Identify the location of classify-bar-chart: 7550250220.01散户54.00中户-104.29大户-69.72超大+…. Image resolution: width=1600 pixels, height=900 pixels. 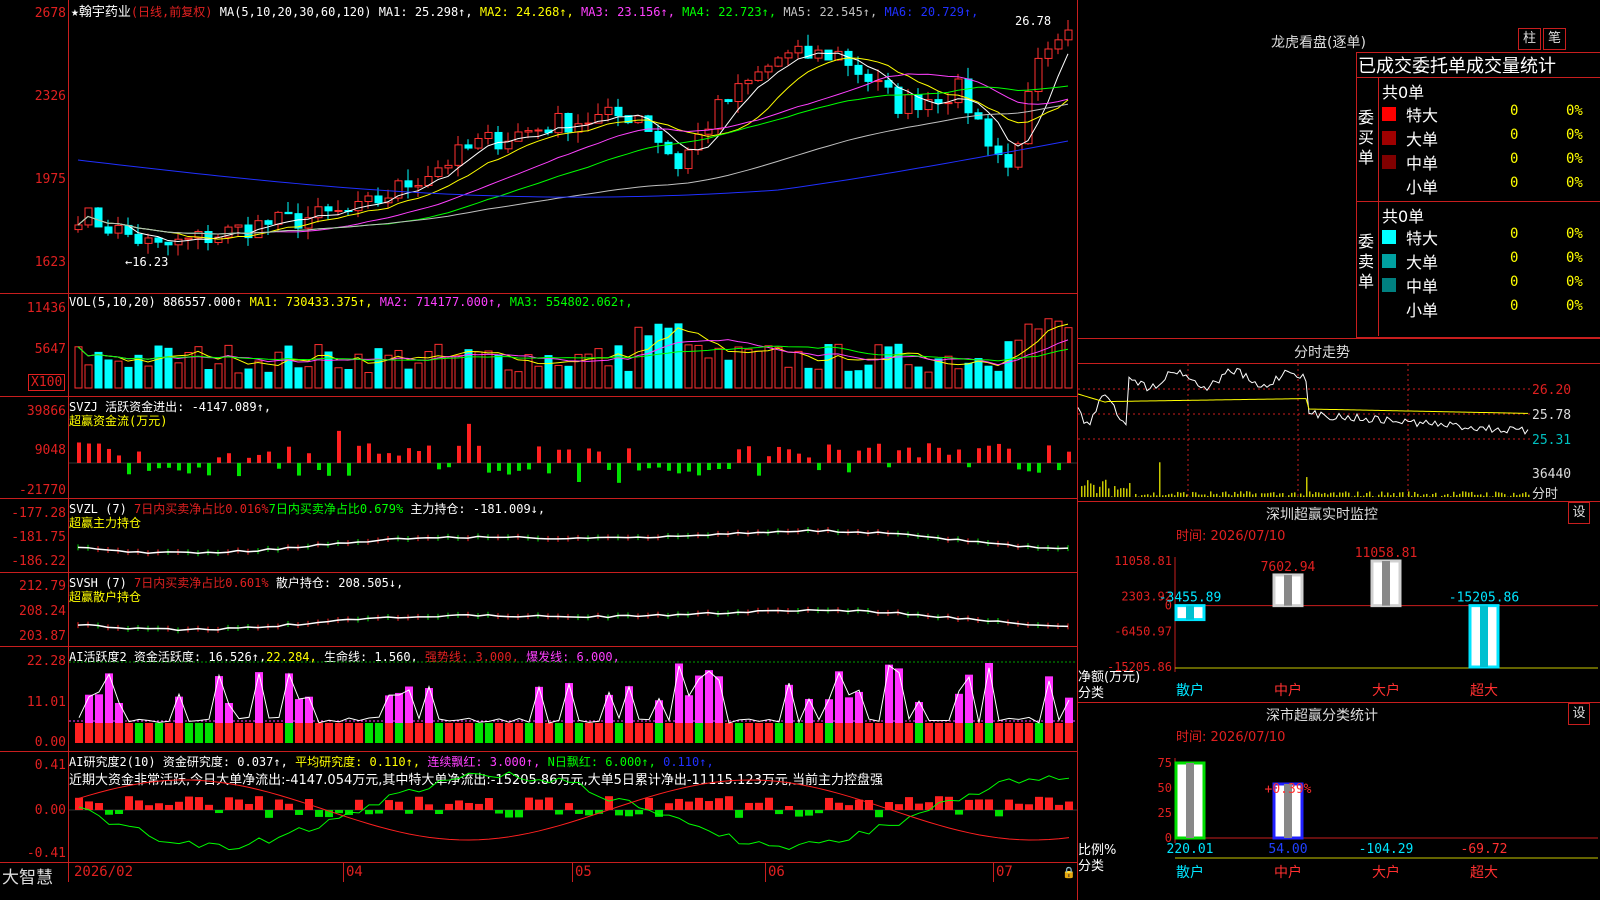
(1378, 818).